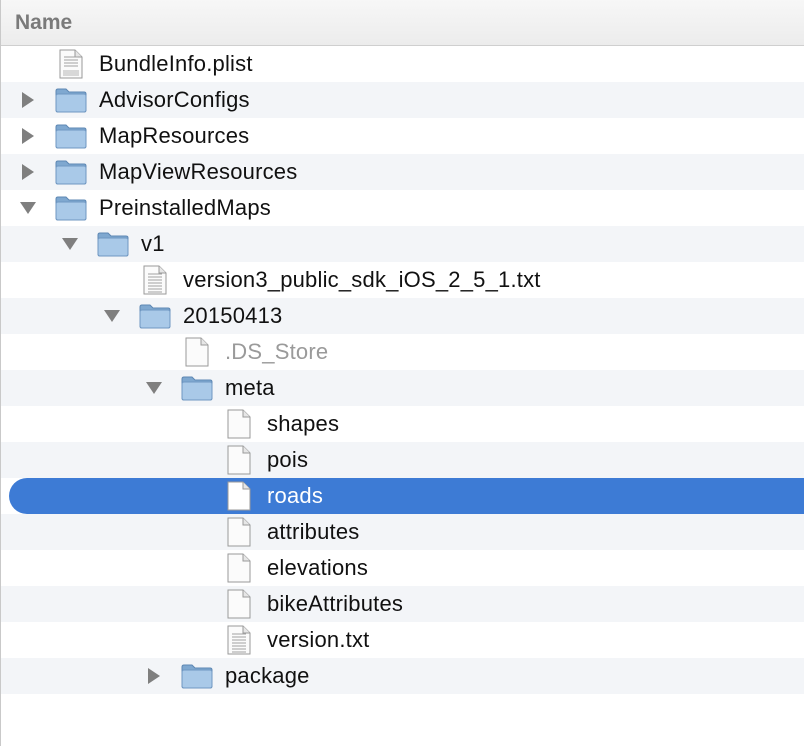 This screenshot has width=804, height=746. I want to click on list-item: attributes, so click(402, 532).